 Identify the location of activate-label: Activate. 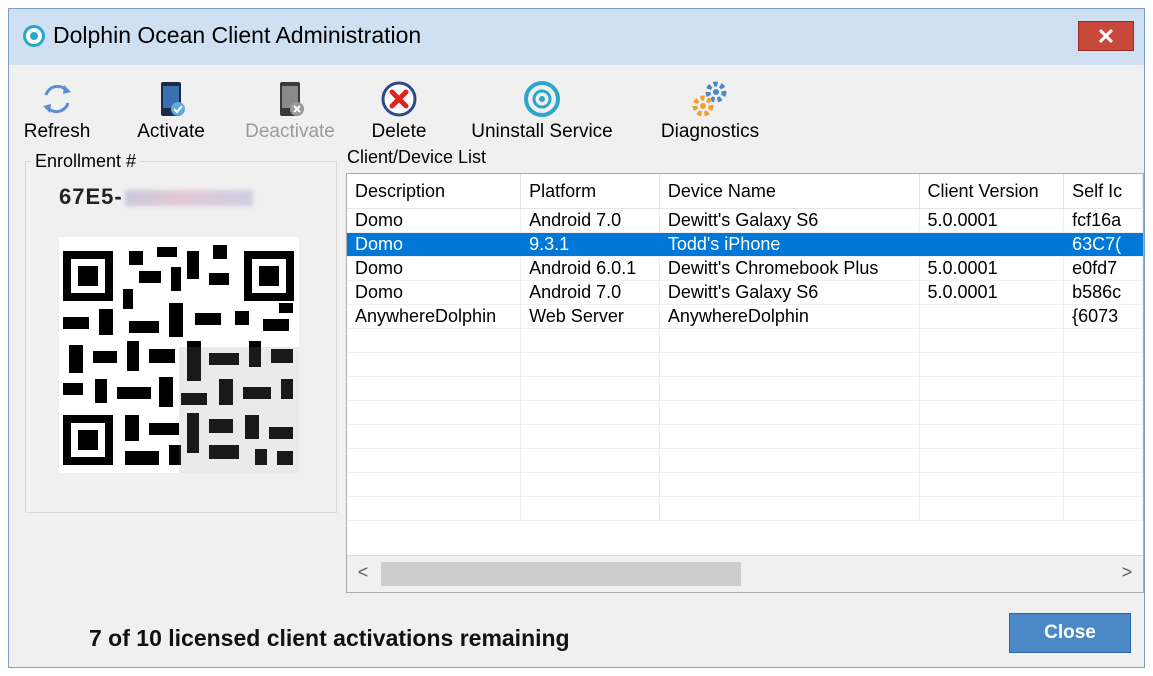
(171, 131).